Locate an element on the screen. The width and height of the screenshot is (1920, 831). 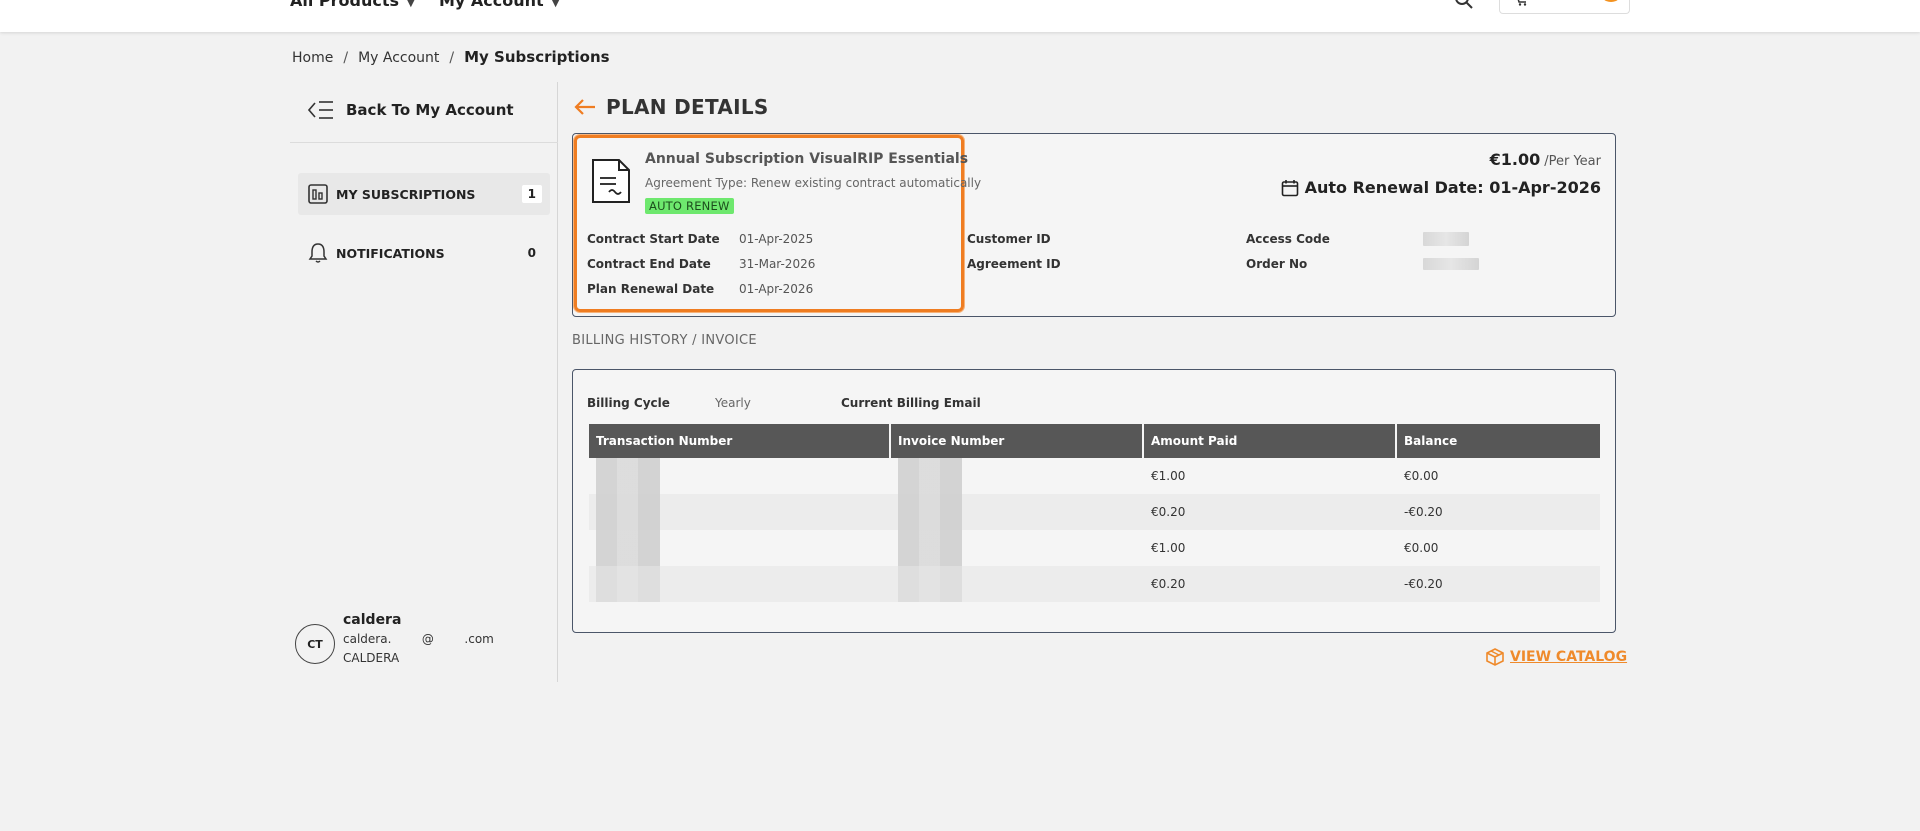
customer-id-label: Customer ID is located at coordinates (1009, 239).